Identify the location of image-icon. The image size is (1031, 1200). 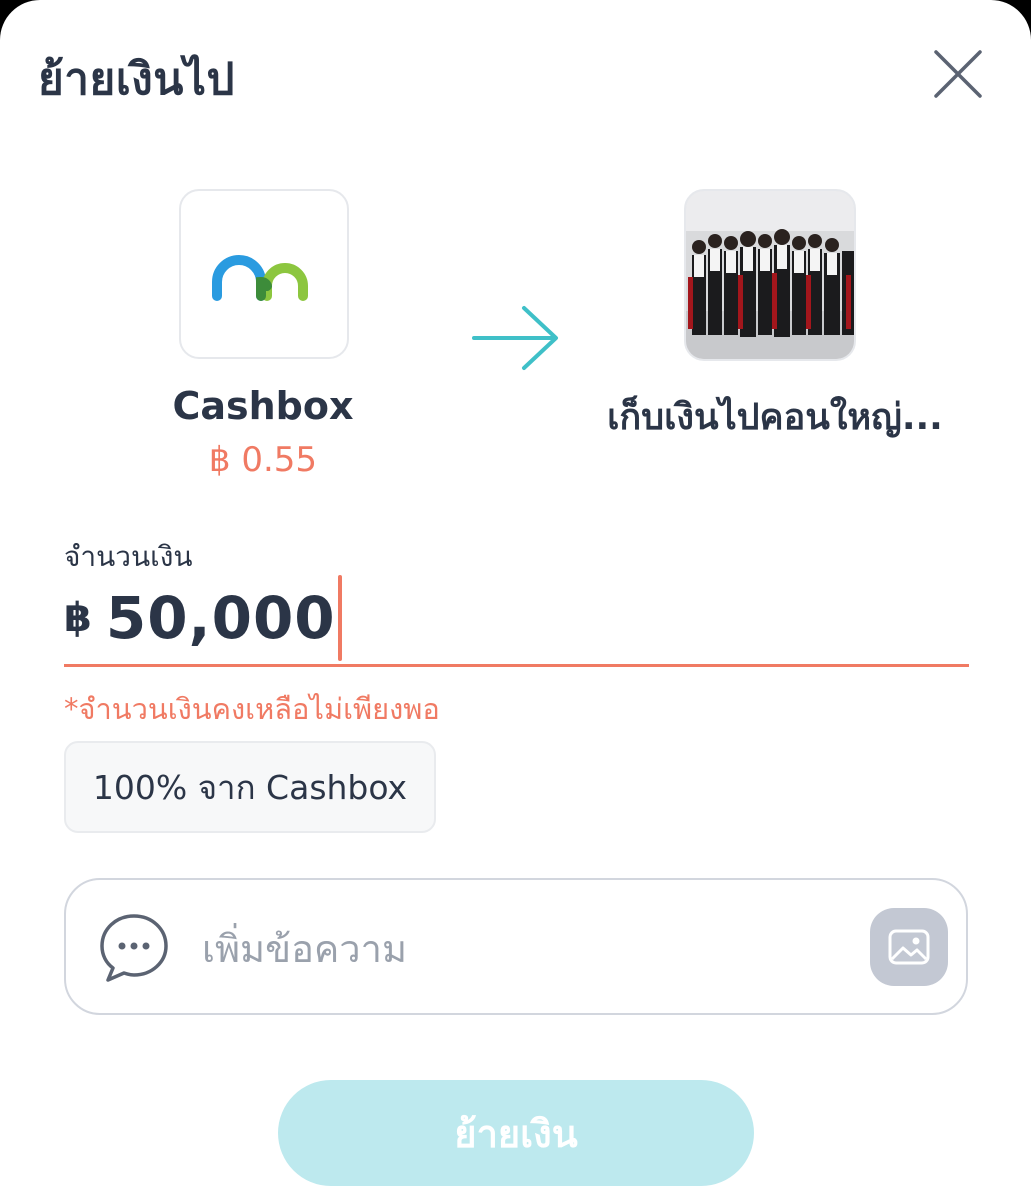
(909, 947).